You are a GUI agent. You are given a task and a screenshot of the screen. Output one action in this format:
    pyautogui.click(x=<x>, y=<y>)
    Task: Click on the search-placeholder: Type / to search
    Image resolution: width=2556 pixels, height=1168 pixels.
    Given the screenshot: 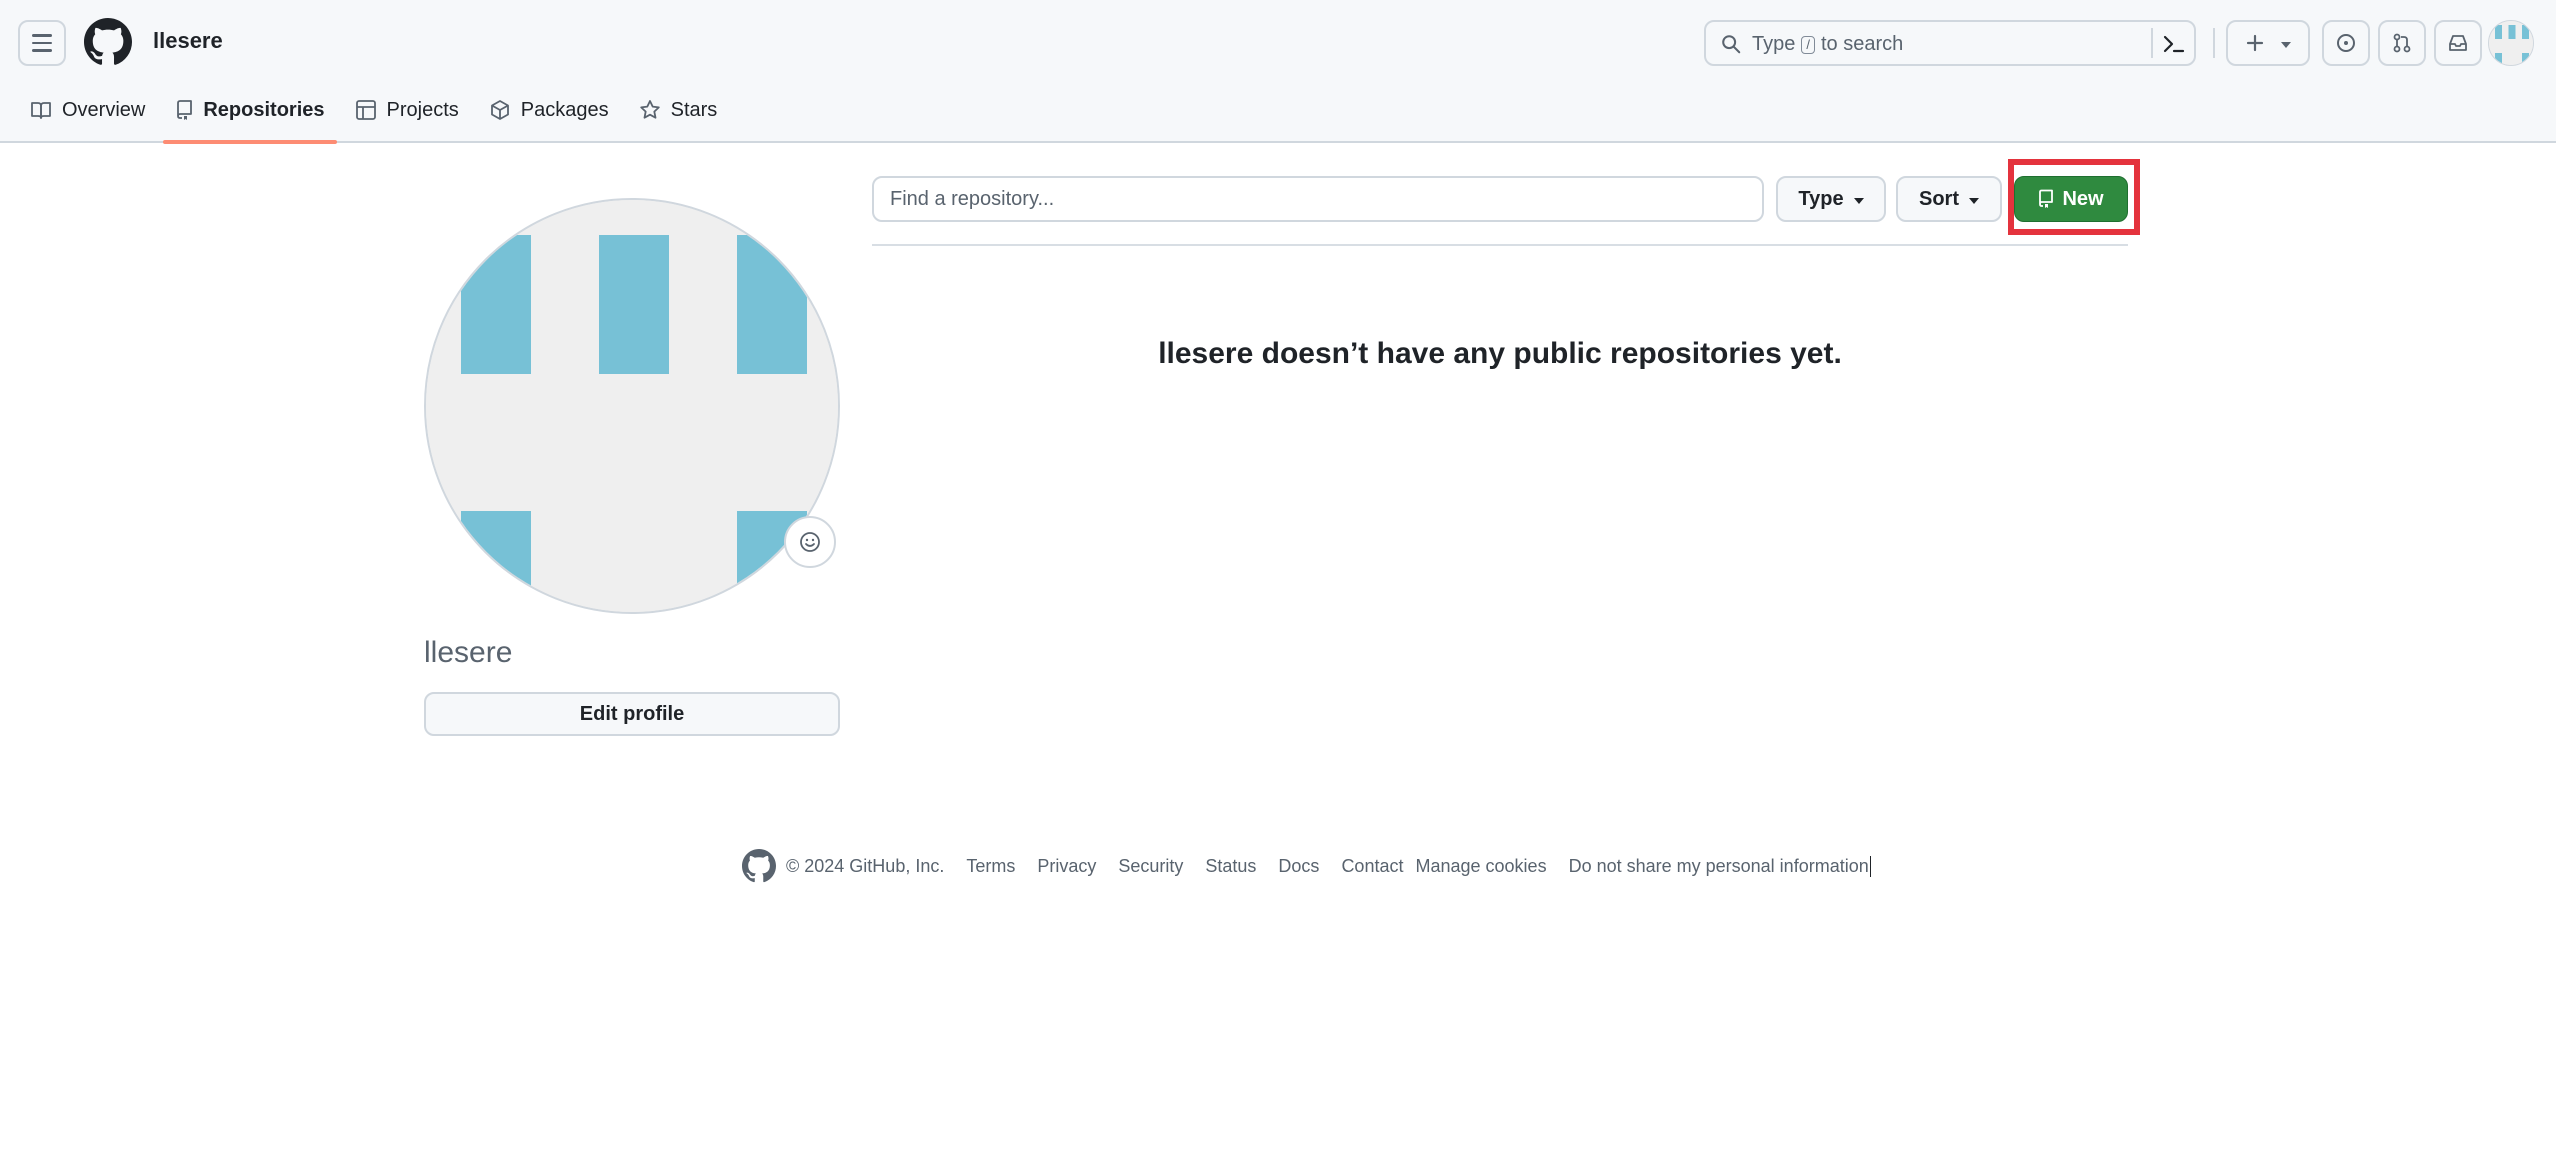 What is the action you would take?
    pyautogui.click(x=1827, y=44)
    